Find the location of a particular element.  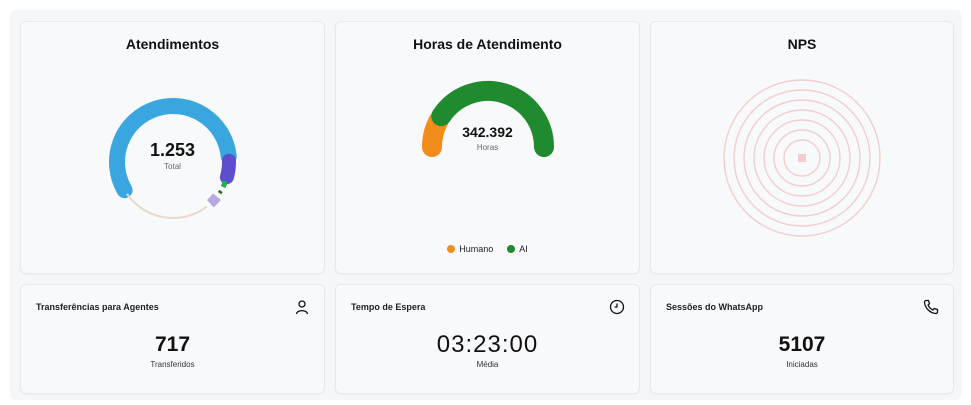

session-count: 5107 is located at coordinates (802, 344).